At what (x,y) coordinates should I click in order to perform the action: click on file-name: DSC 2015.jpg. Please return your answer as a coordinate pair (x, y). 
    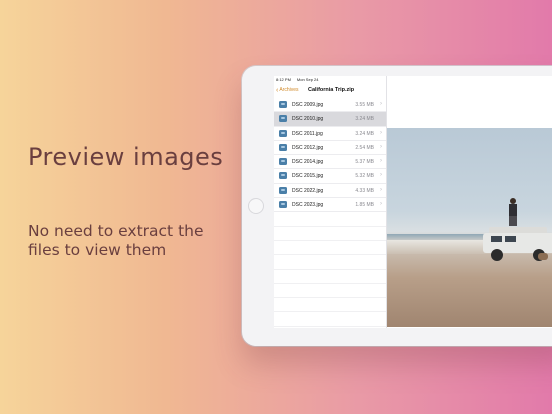
    Looking at the image, I should click on (308, 176).